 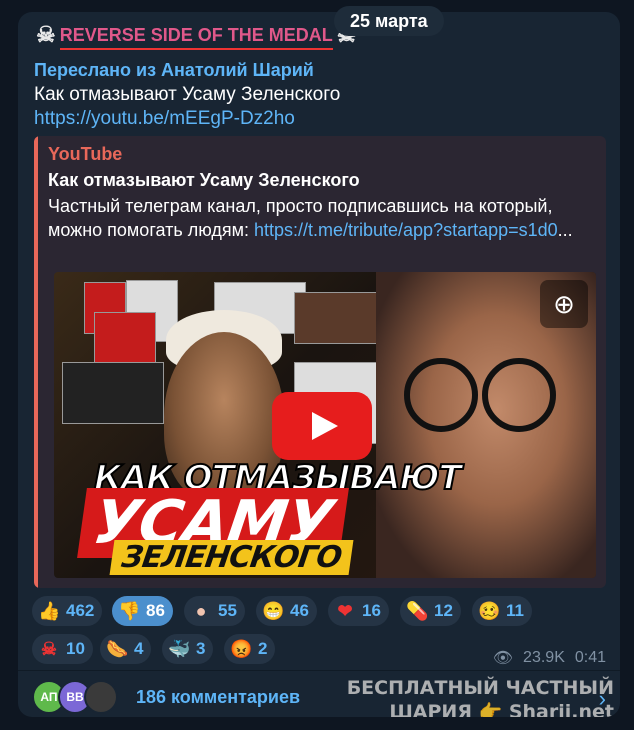 I want to click on pill-icon: 💊, so click(x=417, y=610).